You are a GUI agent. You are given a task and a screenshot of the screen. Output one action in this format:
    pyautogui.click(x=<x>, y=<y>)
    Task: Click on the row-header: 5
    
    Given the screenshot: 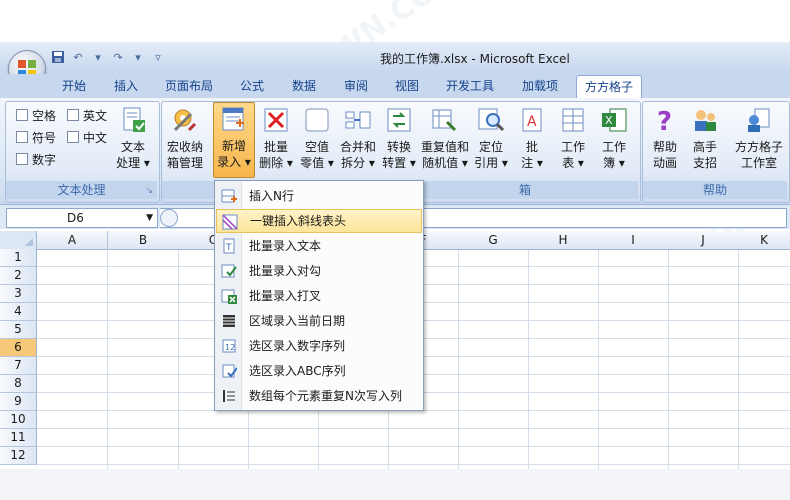 What is the action you would take?
    pyautogui.click(x=18, y=330)
    